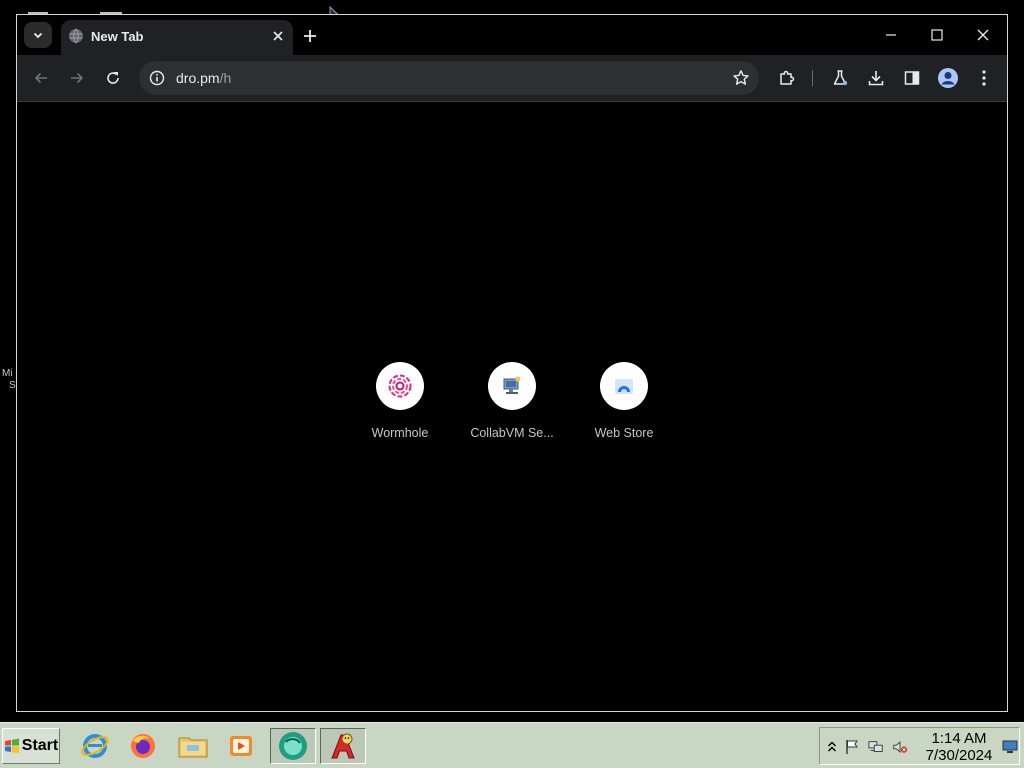 Image resolution: width=1024 pixels, height=768 pixels. I want to click on shortcut-label: Wormhole, so click(400, 433).